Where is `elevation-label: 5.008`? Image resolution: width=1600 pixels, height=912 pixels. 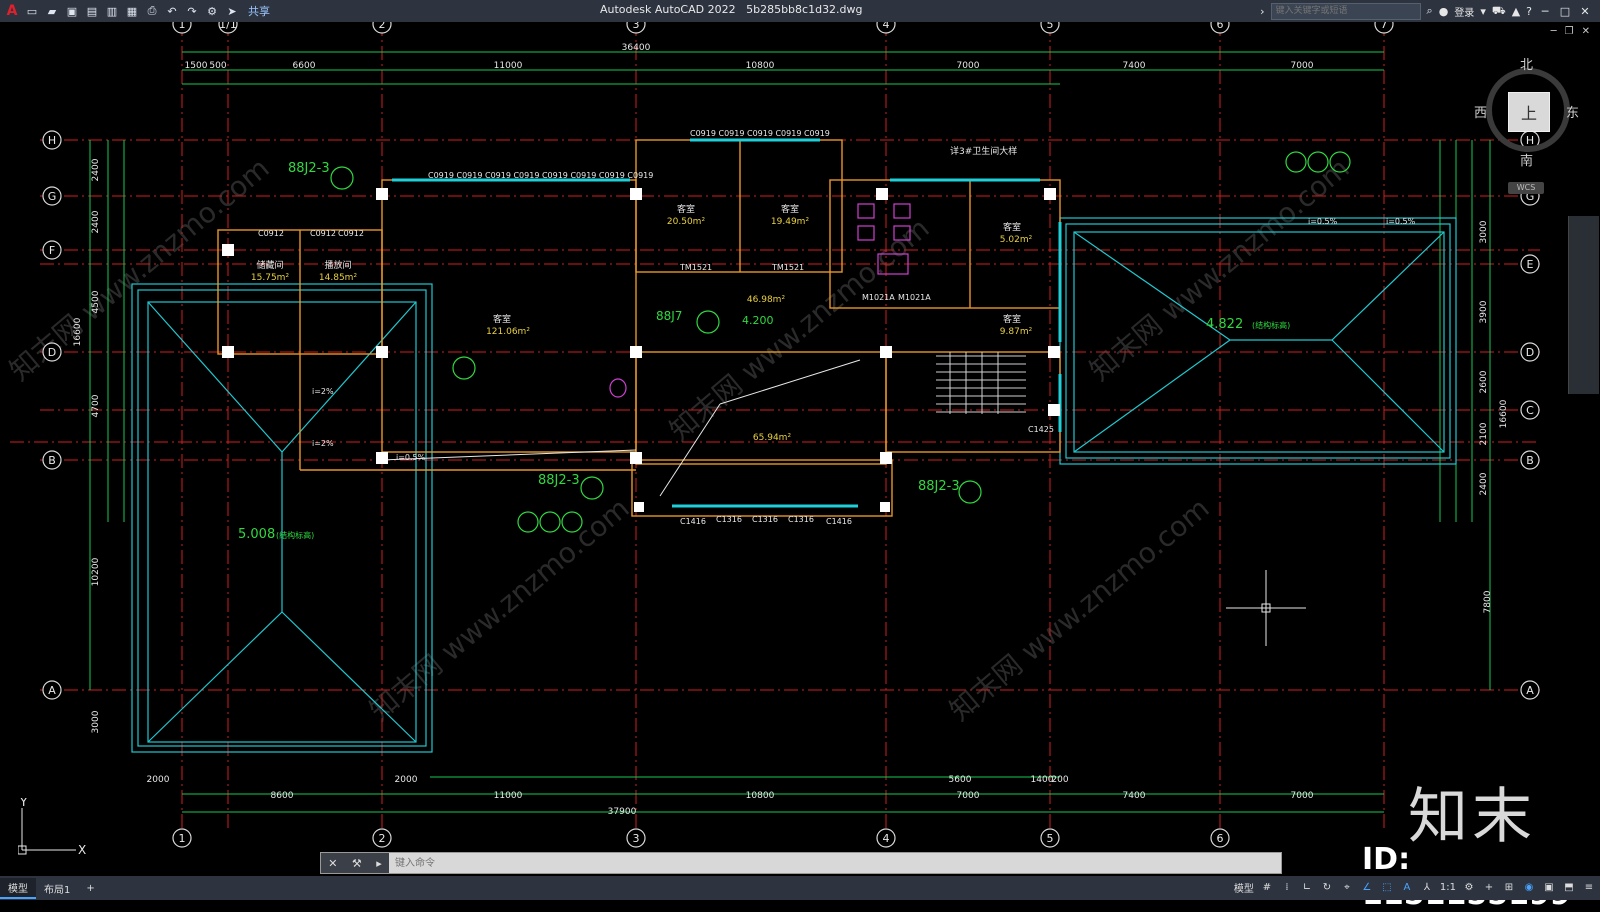 elevation-label: 5.008 is located at coordinates (256, 534).